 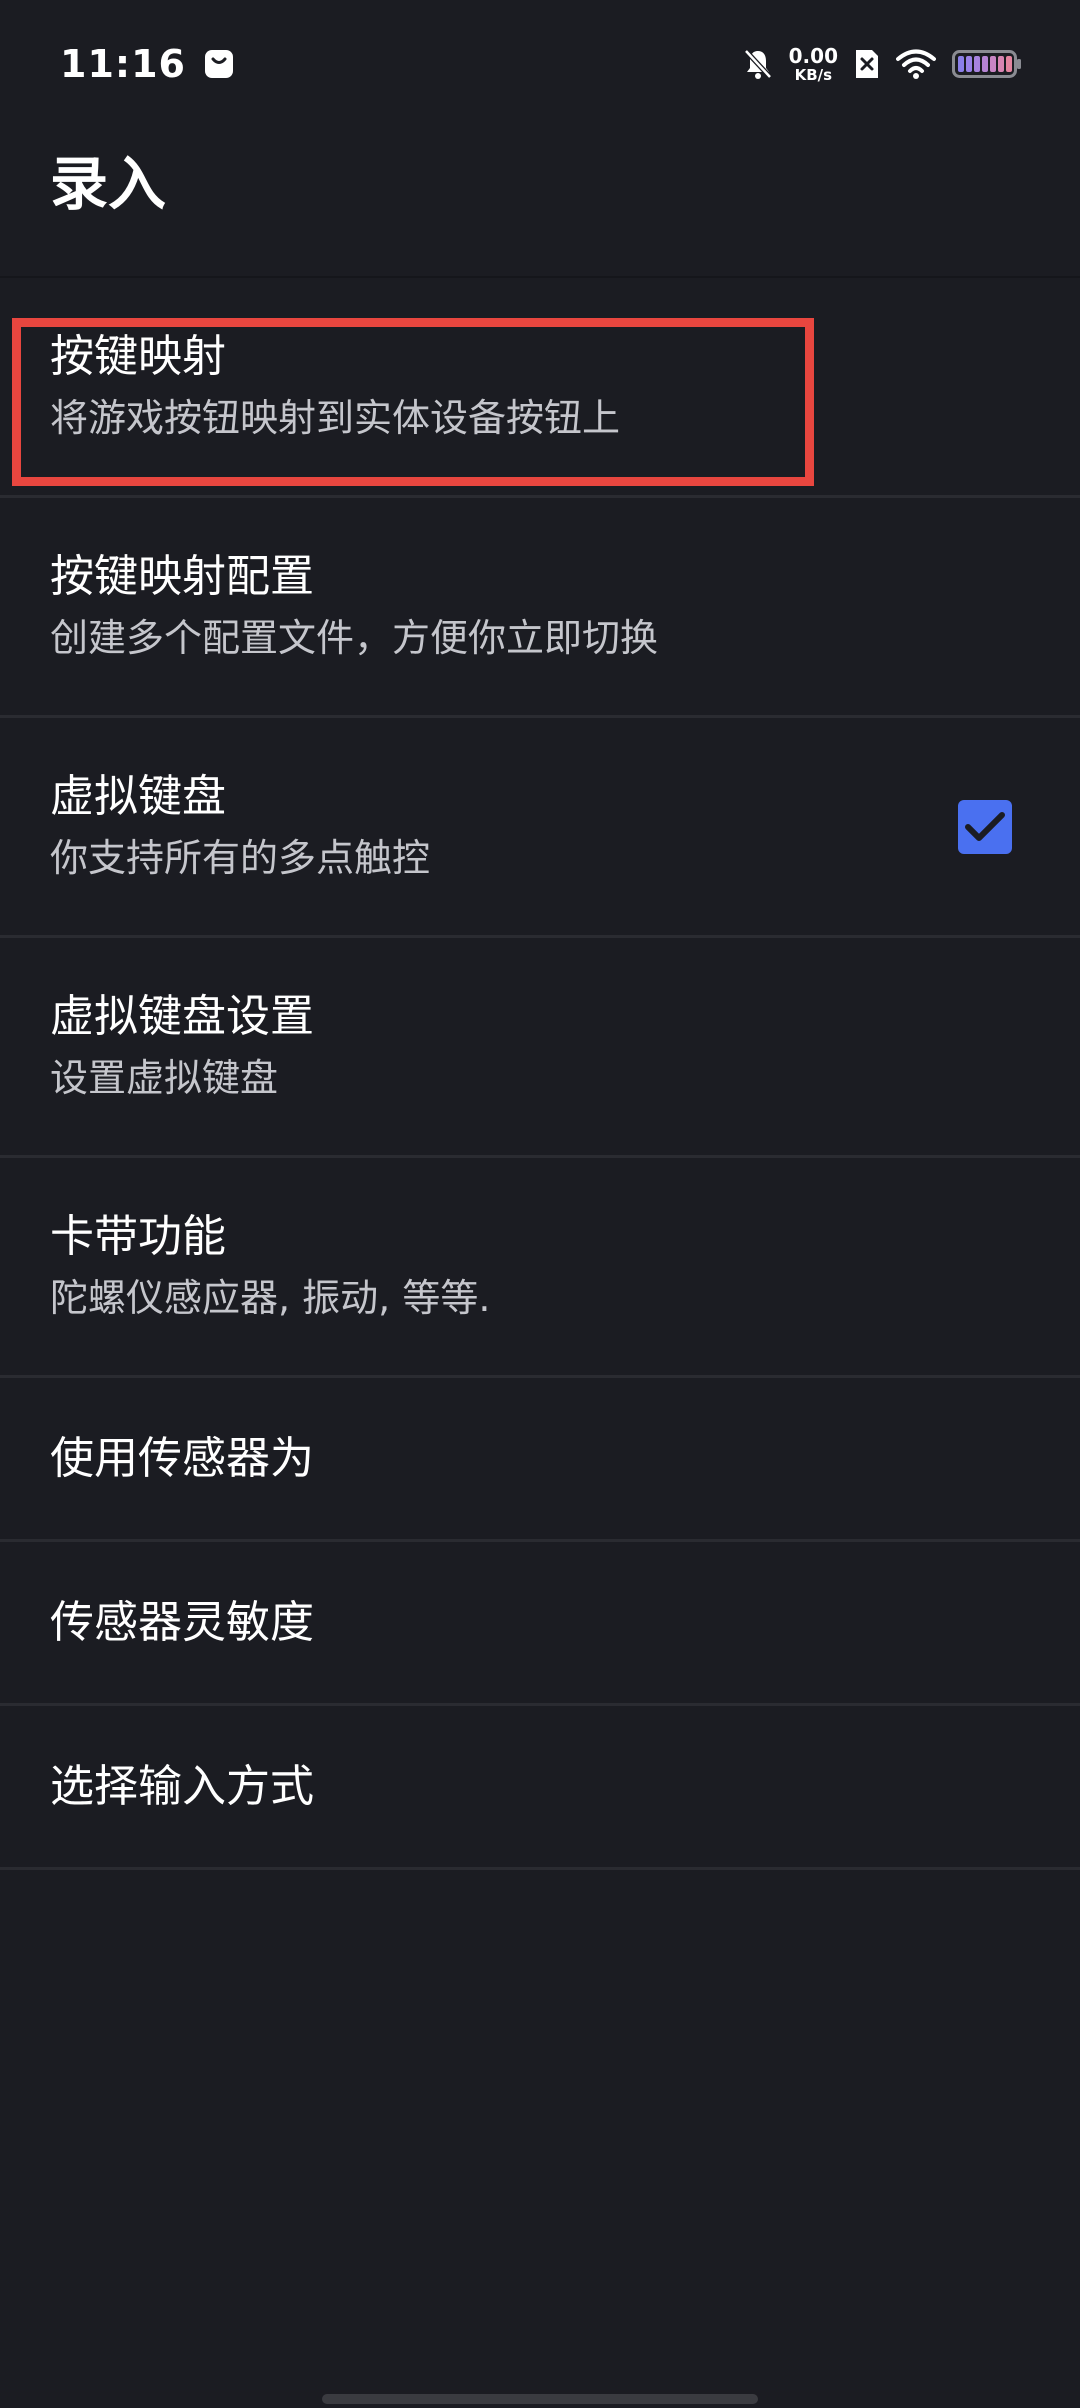 I want to click on pref-title: 按键映射, so click(x=138, y=357).